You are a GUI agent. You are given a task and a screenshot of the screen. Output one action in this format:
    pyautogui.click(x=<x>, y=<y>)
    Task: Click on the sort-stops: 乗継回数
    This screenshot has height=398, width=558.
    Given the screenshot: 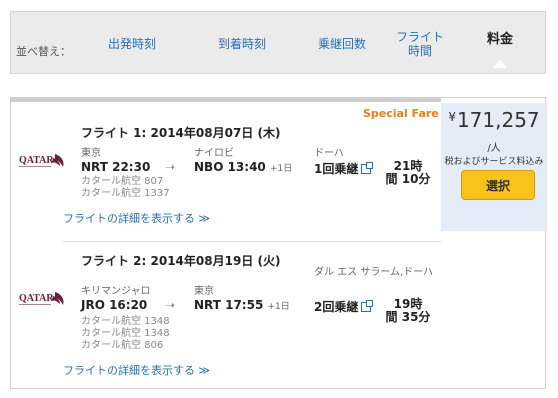 What is the action you would take?
    pyautogui.click(x=342, y=43)
    